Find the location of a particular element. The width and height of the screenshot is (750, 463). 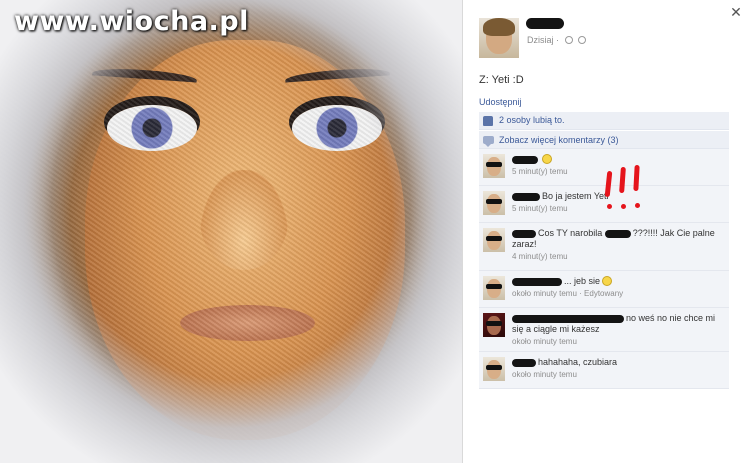

comment-body-start: Cos TY narobila is located at coordinates (570, 233).